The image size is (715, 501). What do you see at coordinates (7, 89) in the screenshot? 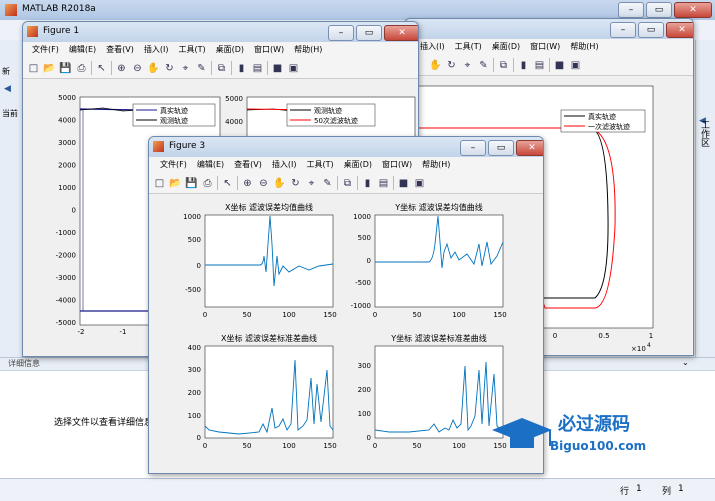
I see `collapse-left-icon: ◀` at bounding box center [7, 89].